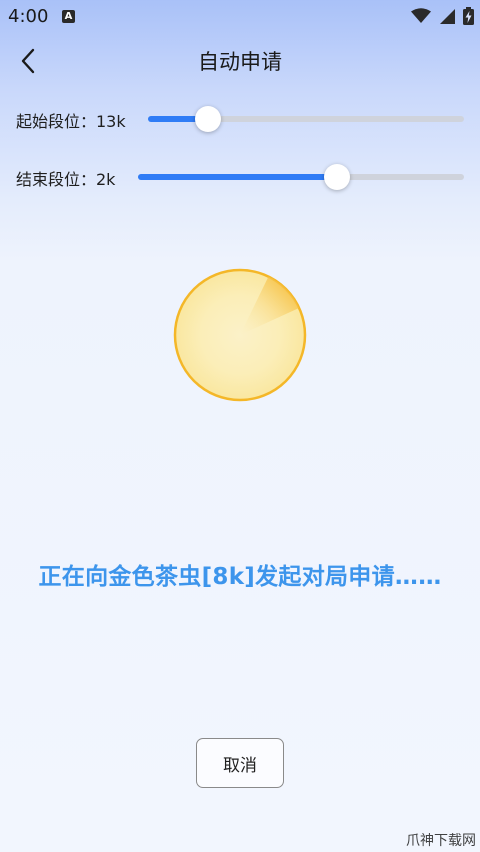 The height and width of the screenshot is (852, 480). Describe the element at coordinates (468, 16) in the screenshot. I see `battery-charging-icon` at that location.